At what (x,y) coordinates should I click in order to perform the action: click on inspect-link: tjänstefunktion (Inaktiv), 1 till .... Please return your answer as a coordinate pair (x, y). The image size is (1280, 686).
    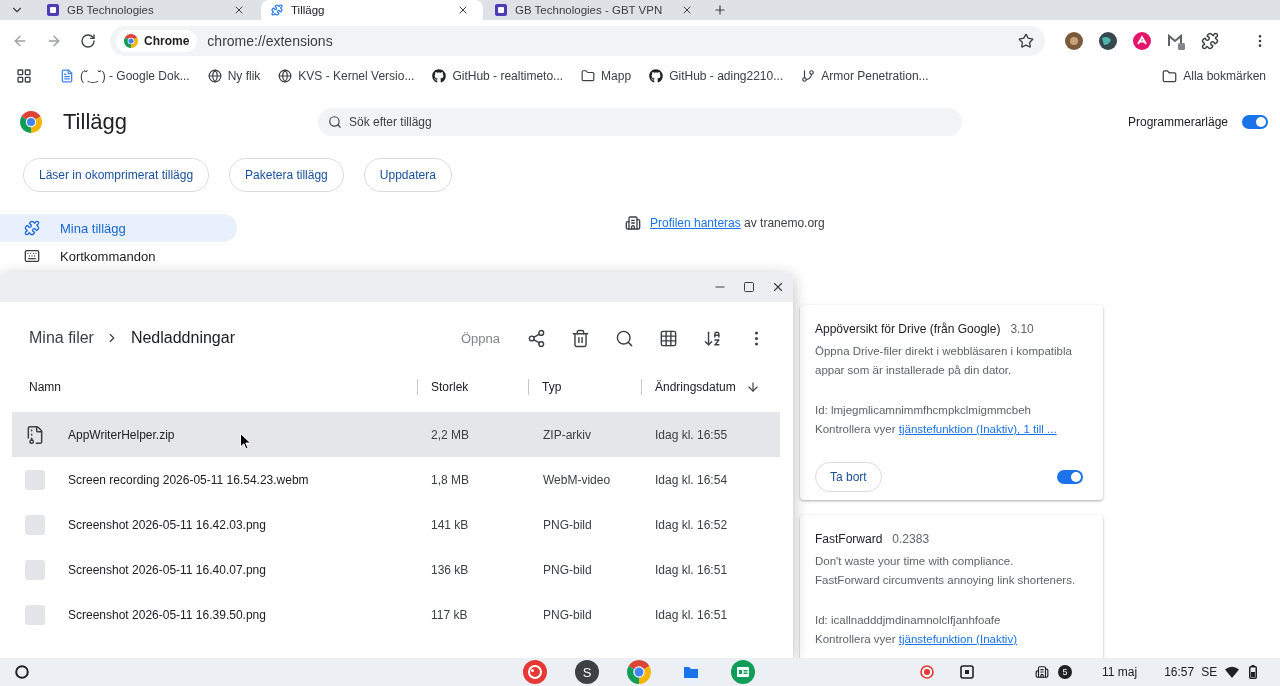
    Looking at the image, I should click on (977, 429).